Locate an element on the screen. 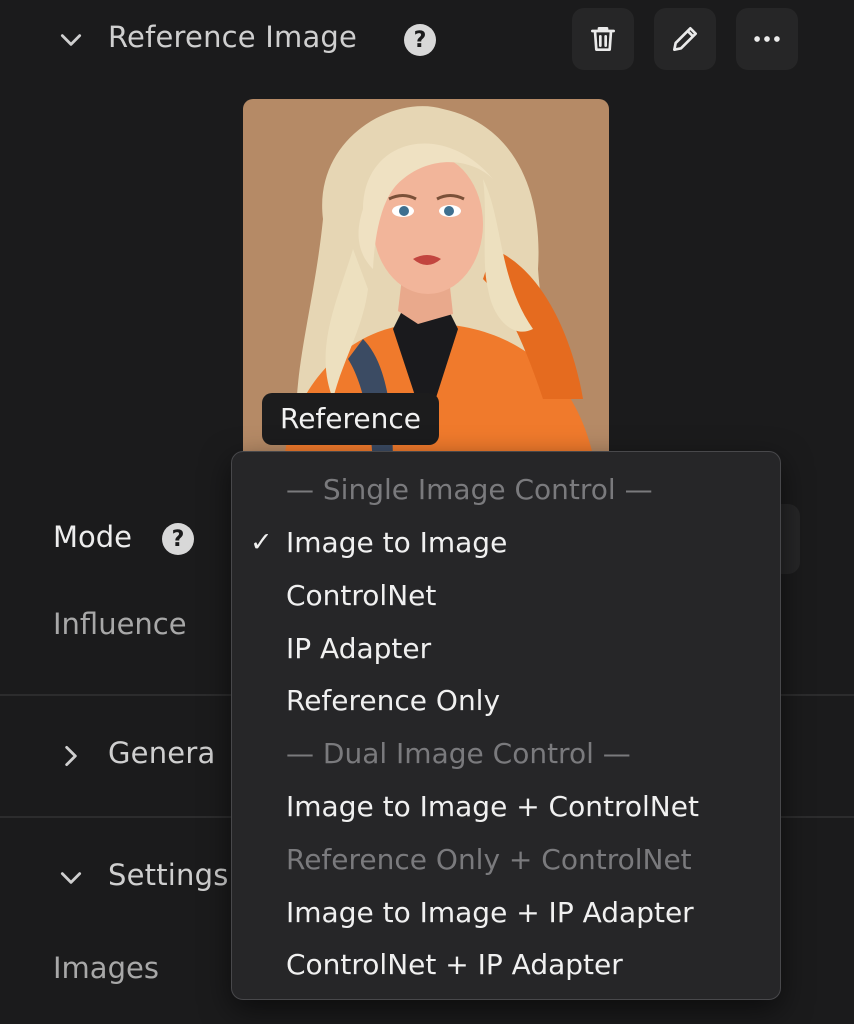  menu-item-image-to-image: Image to Image is located at coordinates (396, 543).